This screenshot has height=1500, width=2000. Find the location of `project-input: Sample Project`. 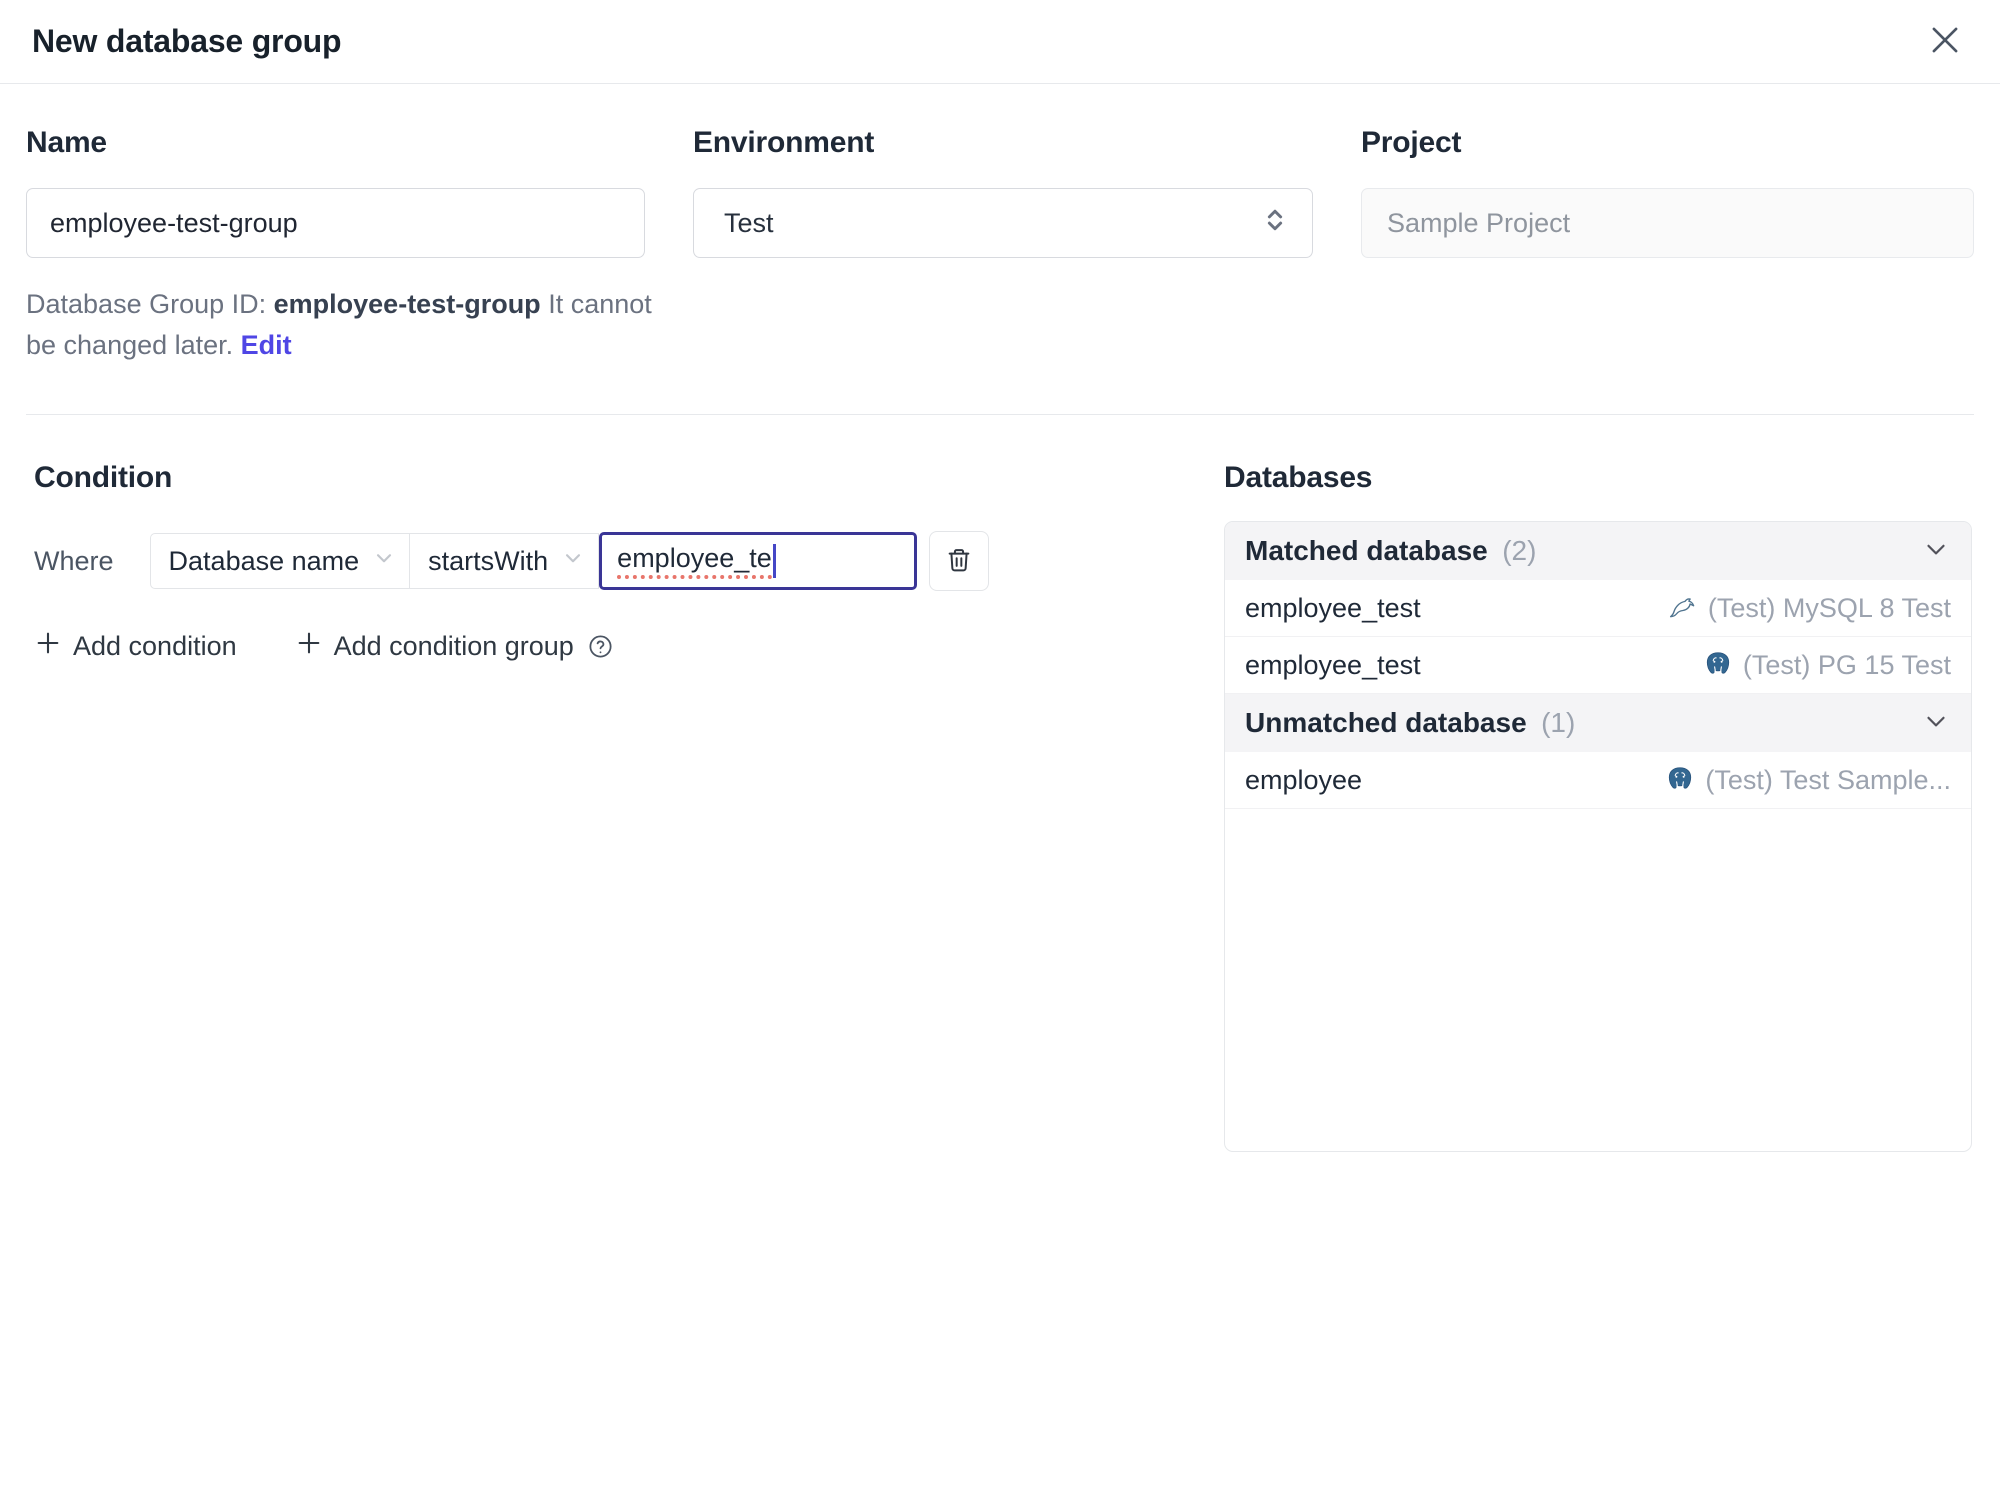

project-input: Sample Project is located at coordinates (1667, 223).